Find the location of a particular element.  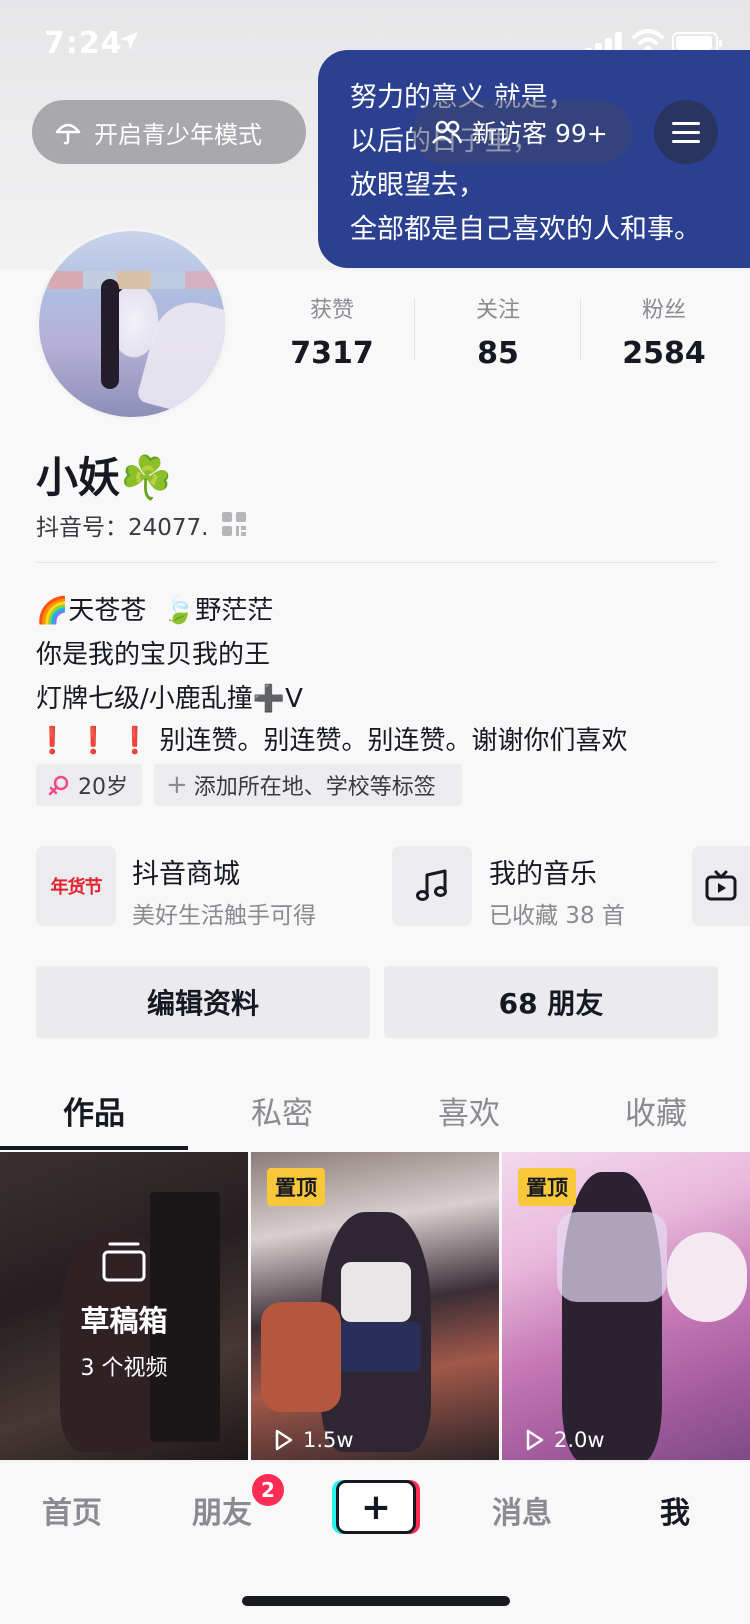

drafts-count: 3 个视频 is located at coordinates (124, 1368).